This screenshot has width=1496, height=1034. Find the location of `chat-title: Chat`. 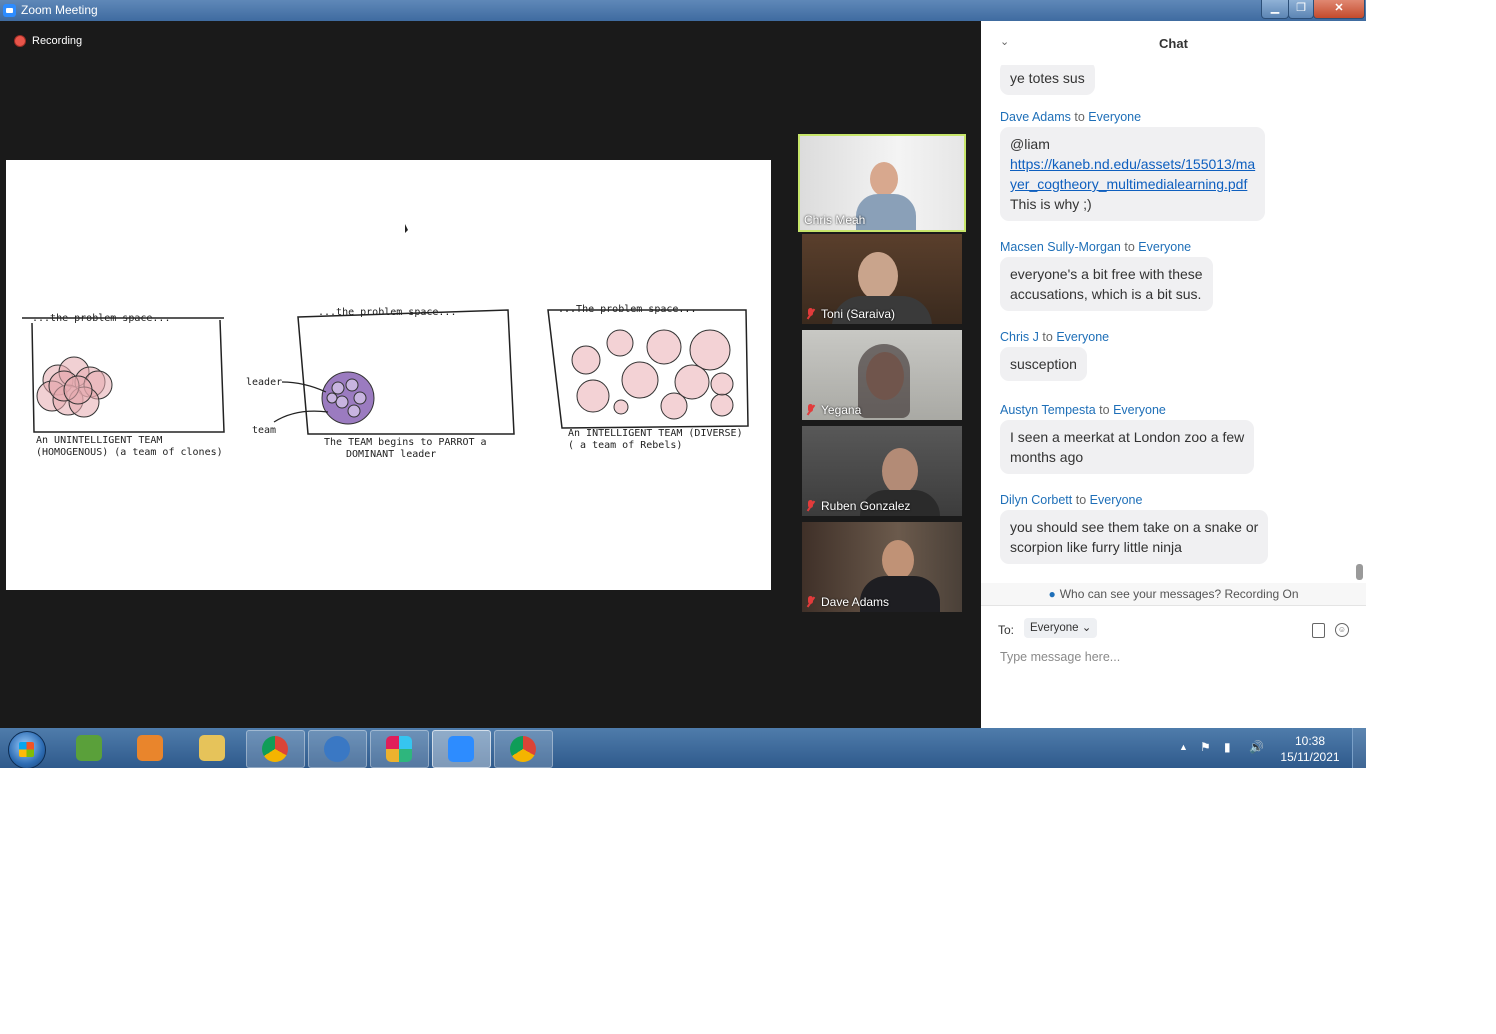

chat-title: Chat is located at coordinates (1173, 43).